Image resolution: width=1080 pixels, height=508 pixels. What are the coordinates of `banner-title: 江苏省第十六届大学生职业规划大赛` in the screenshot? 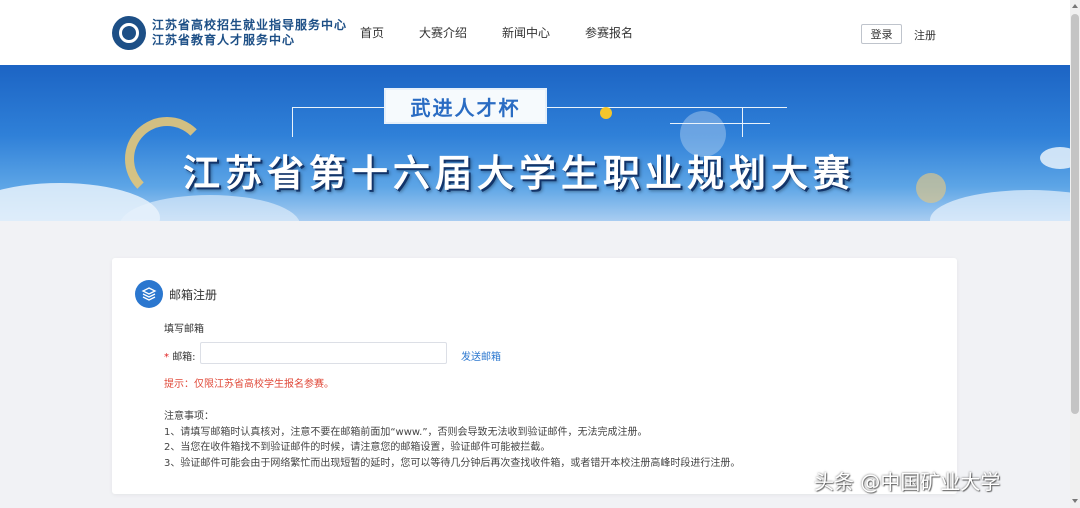 It's located at (519, 173).